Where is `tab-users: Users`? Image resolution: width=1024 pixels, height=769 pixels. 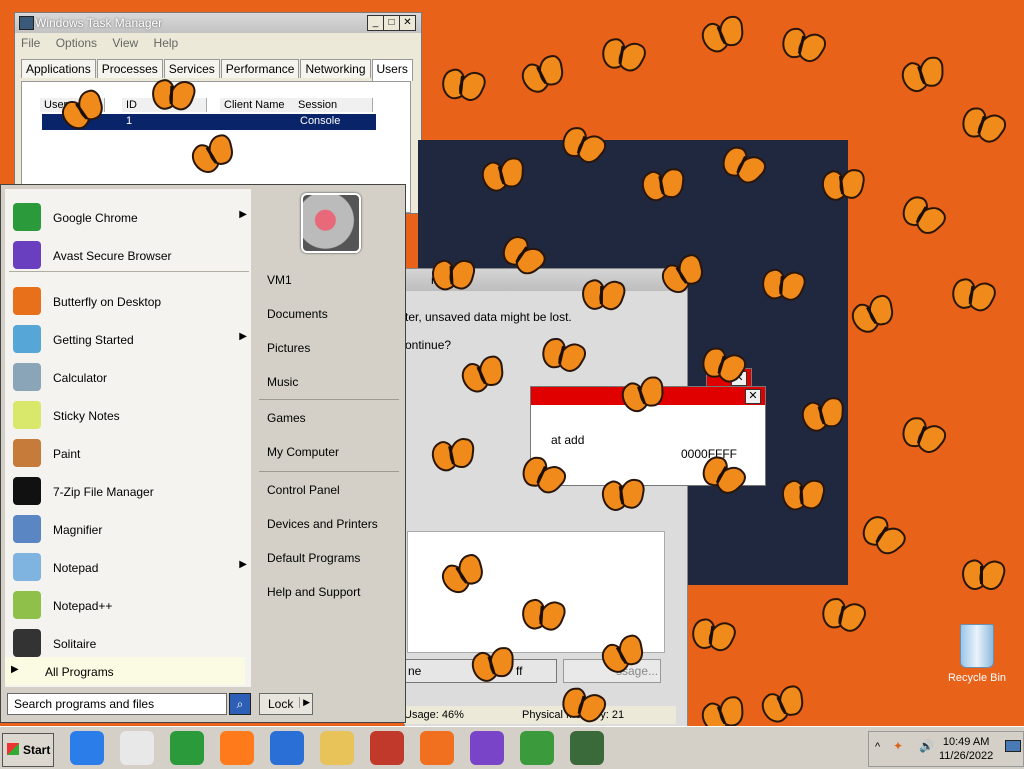
tab-users: Users is located at coordinates (392, 70).